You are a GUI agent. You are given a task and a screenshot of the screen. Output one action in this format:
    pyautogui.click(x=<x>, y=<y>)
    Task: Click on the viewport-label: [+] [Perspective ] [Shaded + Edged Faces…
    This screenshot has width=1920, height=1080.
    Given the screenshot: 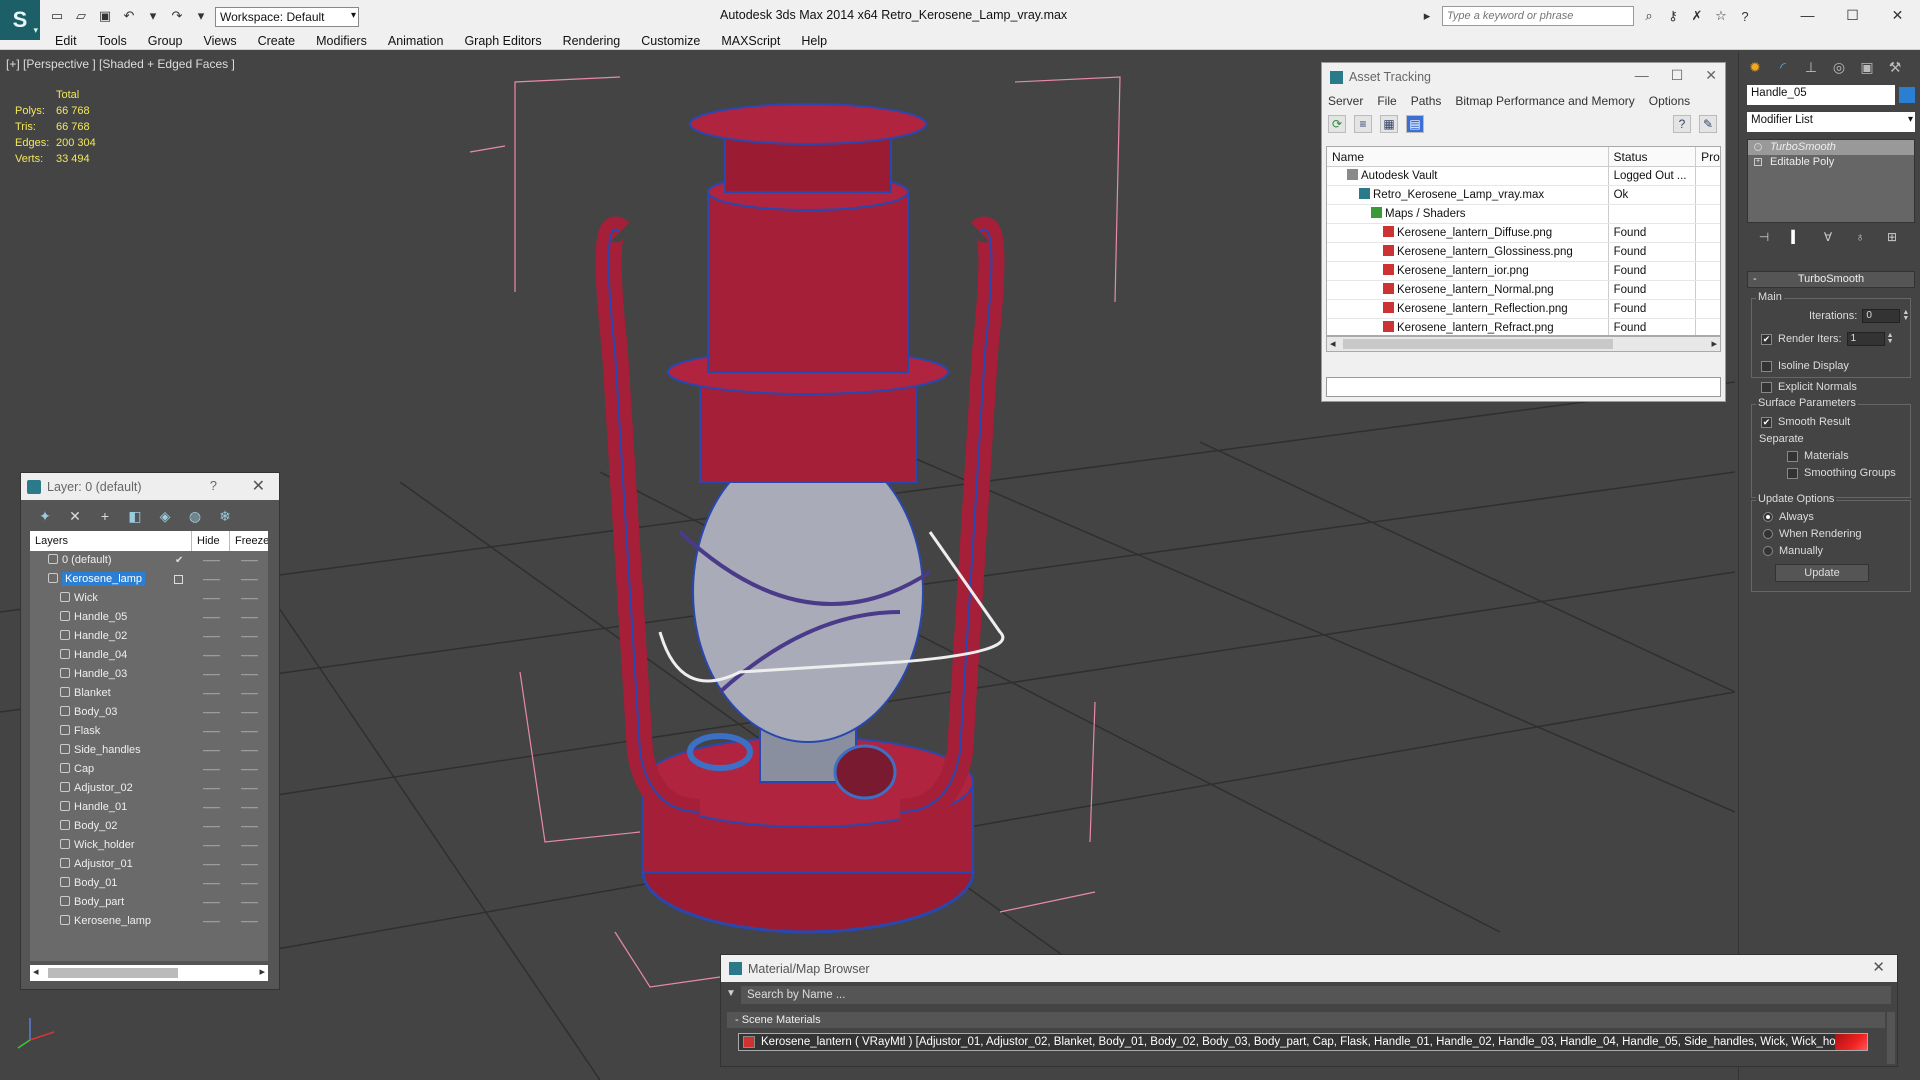 What is the action you would take?
    pyautogui.click(x=120, y=64)
    